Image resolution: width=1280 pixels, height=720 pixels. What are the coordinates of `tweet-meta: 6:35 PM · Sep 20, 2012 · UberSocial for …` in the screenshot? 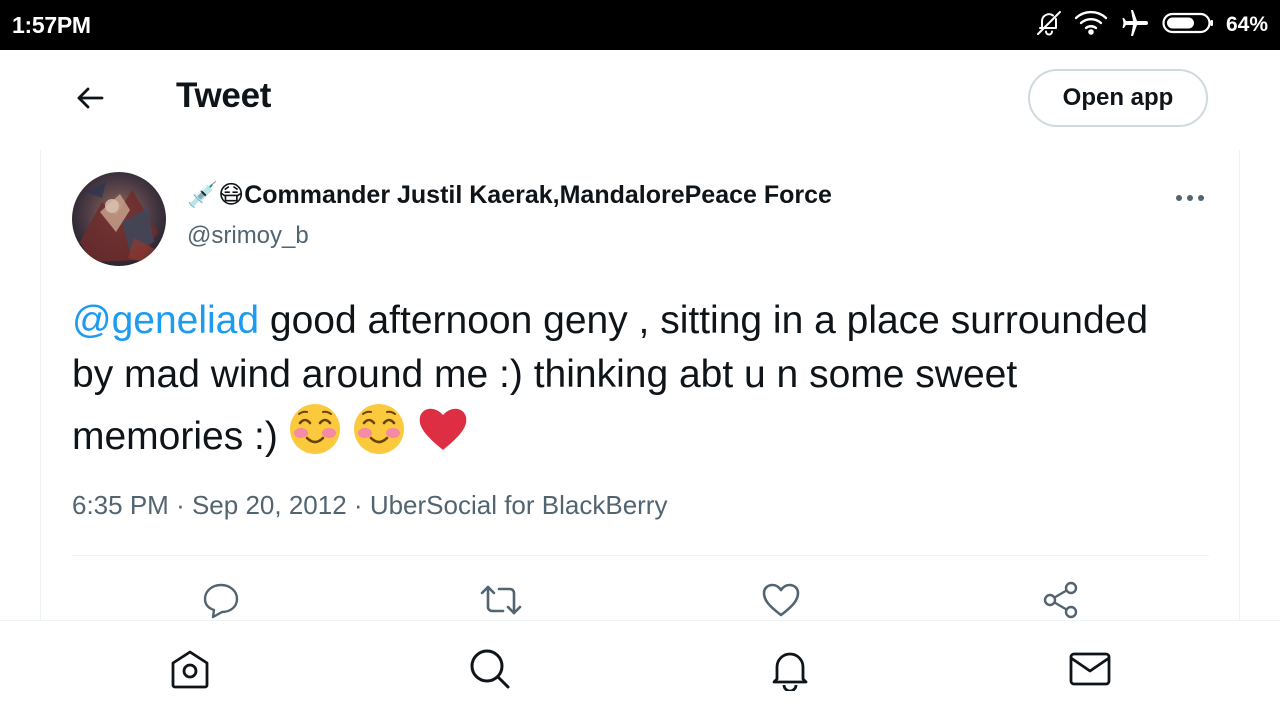 It's located at (369, 505).